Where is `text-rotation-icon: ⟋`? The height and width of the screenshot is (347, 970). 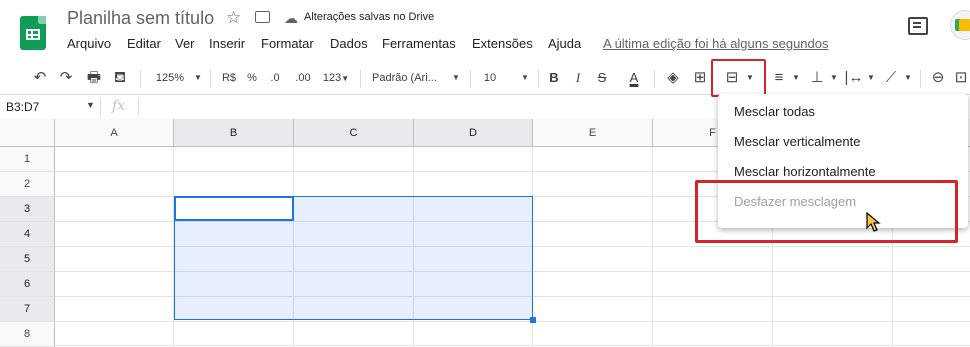
text-rotation-icon: ⟋ is located at coordinates (891, 78).